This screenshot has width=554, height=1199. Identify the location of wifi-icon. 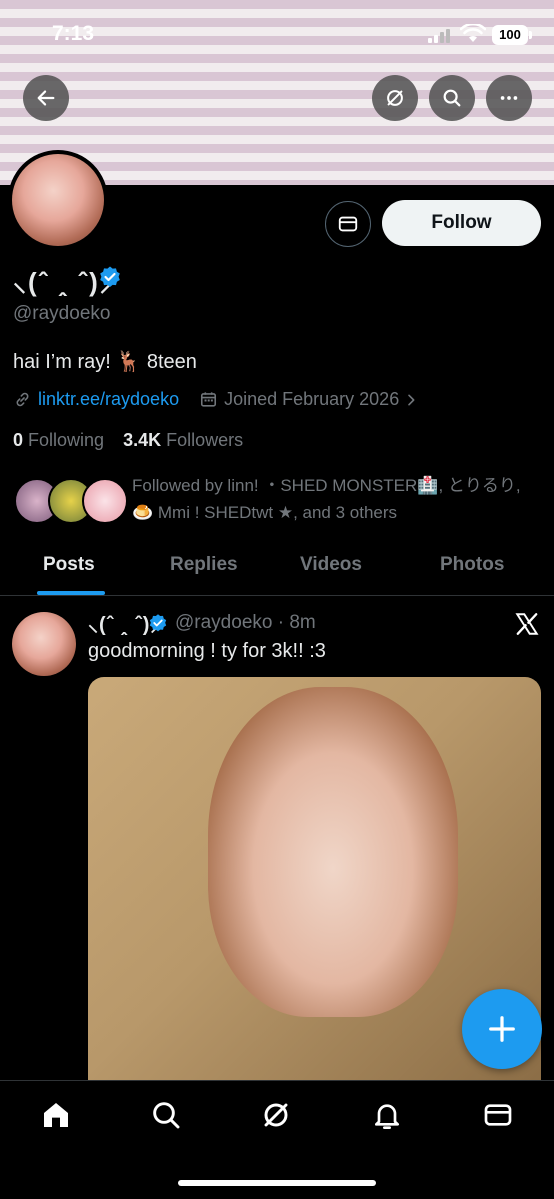
(473, 33).